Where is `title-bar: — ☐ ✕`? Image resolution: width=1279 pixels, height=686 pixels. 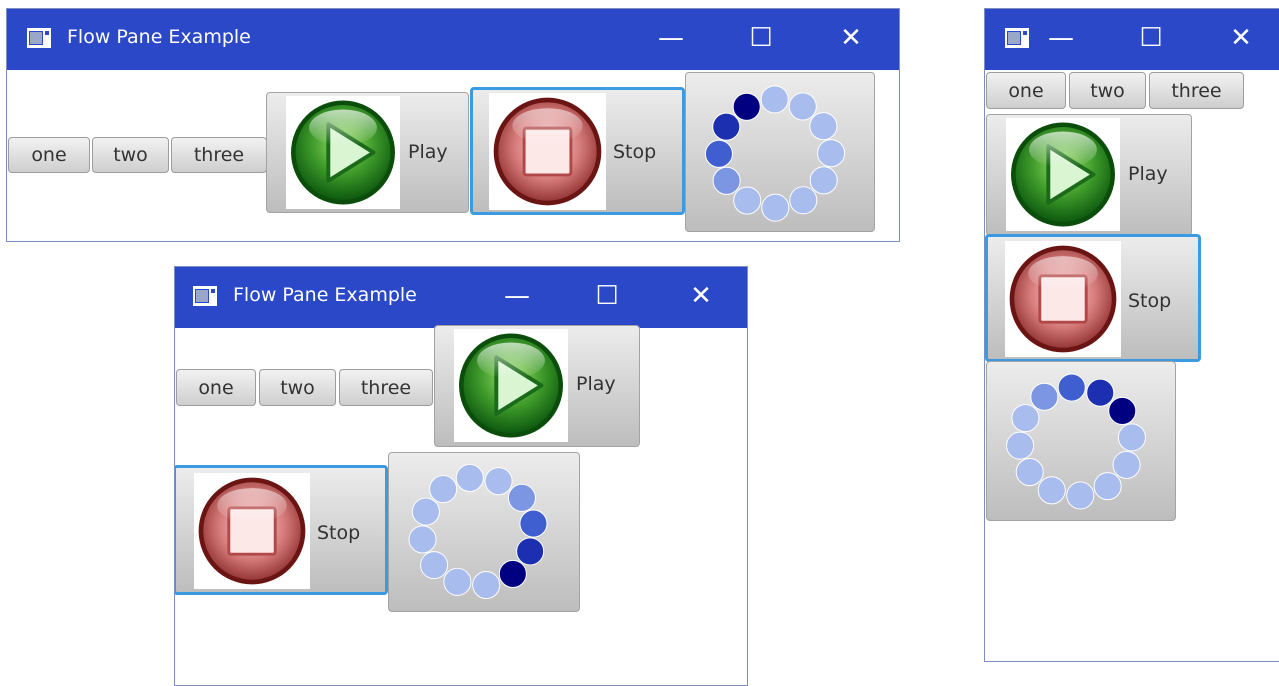
title-bar: — ☐ ✕ is located at coordinates (1132, 39).